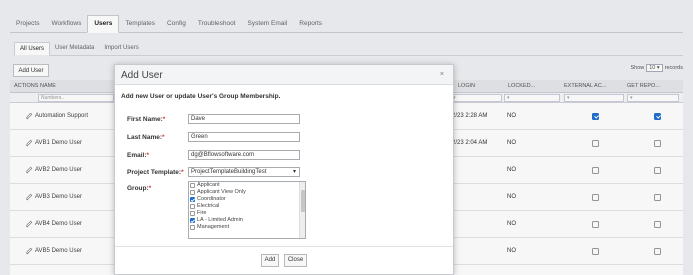  Describe the element at coordinates (442, 74) in the screenshot. I see `close-icon: ×` at that location.